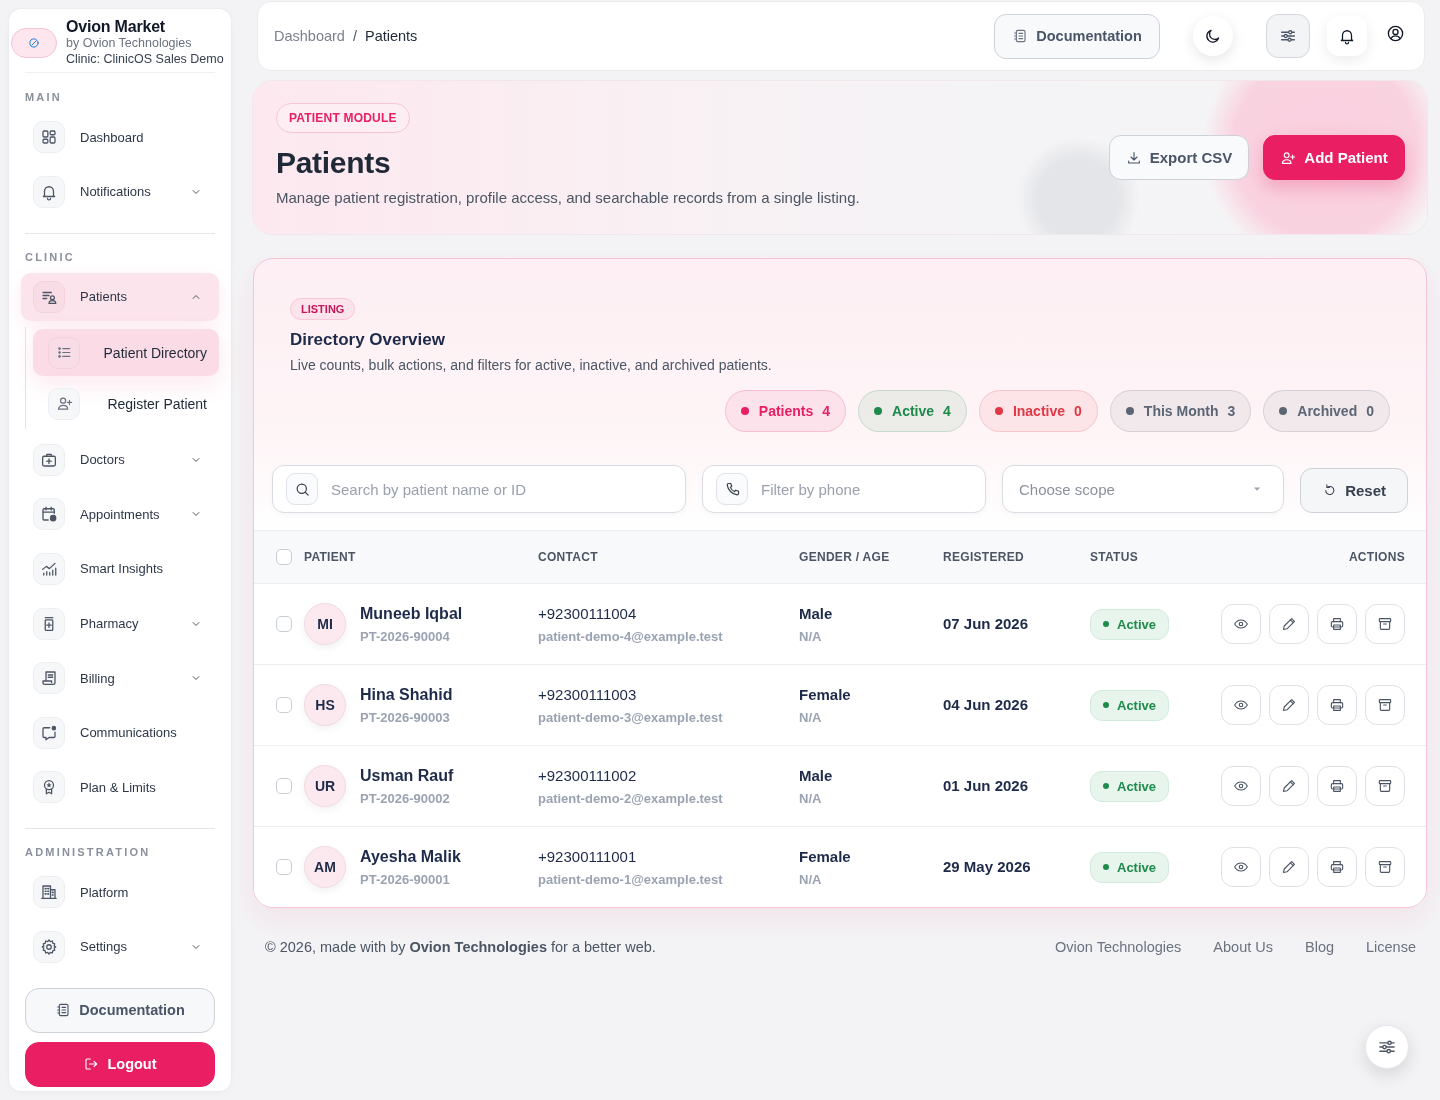 This screenshot has height=1100, width=1440. Describe the element at coordinates (987, 866) in the screenshot. I see `registered-date: 29 May 2026` at that location.